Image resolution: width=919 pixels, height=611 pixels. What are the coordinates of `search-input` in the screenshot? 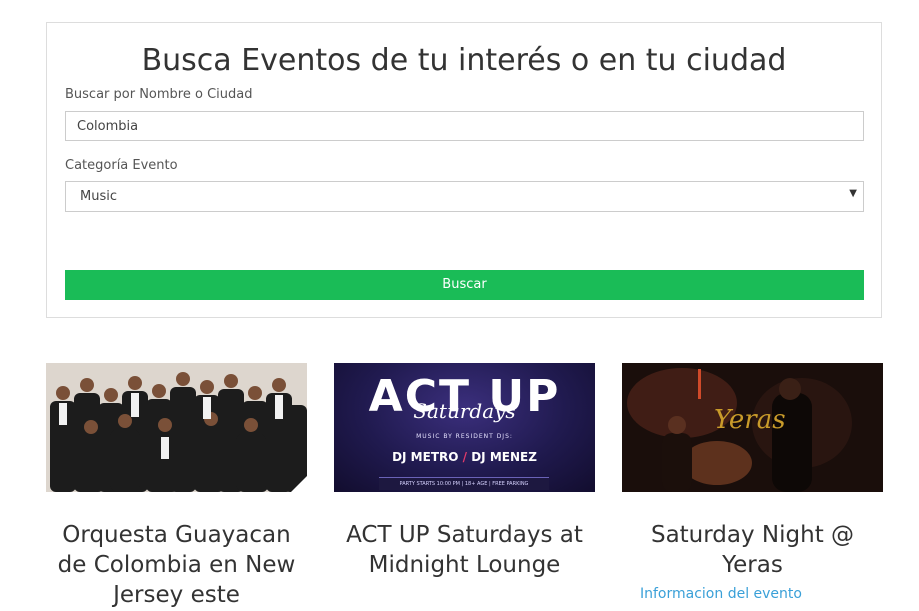 It's located at (464, 126).